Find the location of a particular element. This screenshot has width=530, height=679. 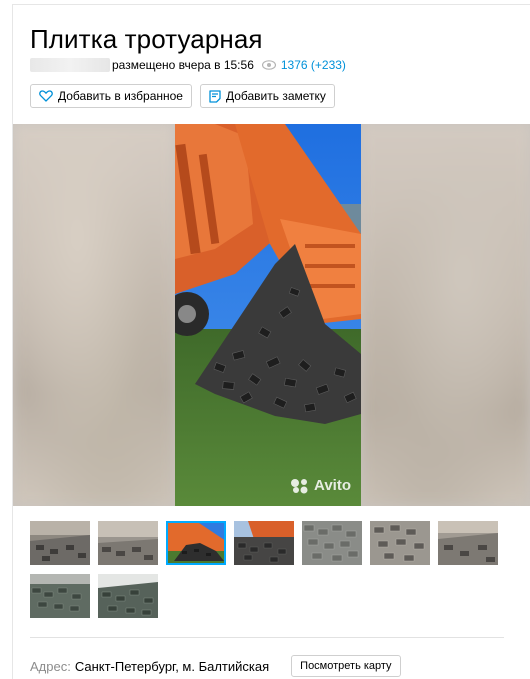

avito-watermark: Avito is located at coordinates (320, 485).